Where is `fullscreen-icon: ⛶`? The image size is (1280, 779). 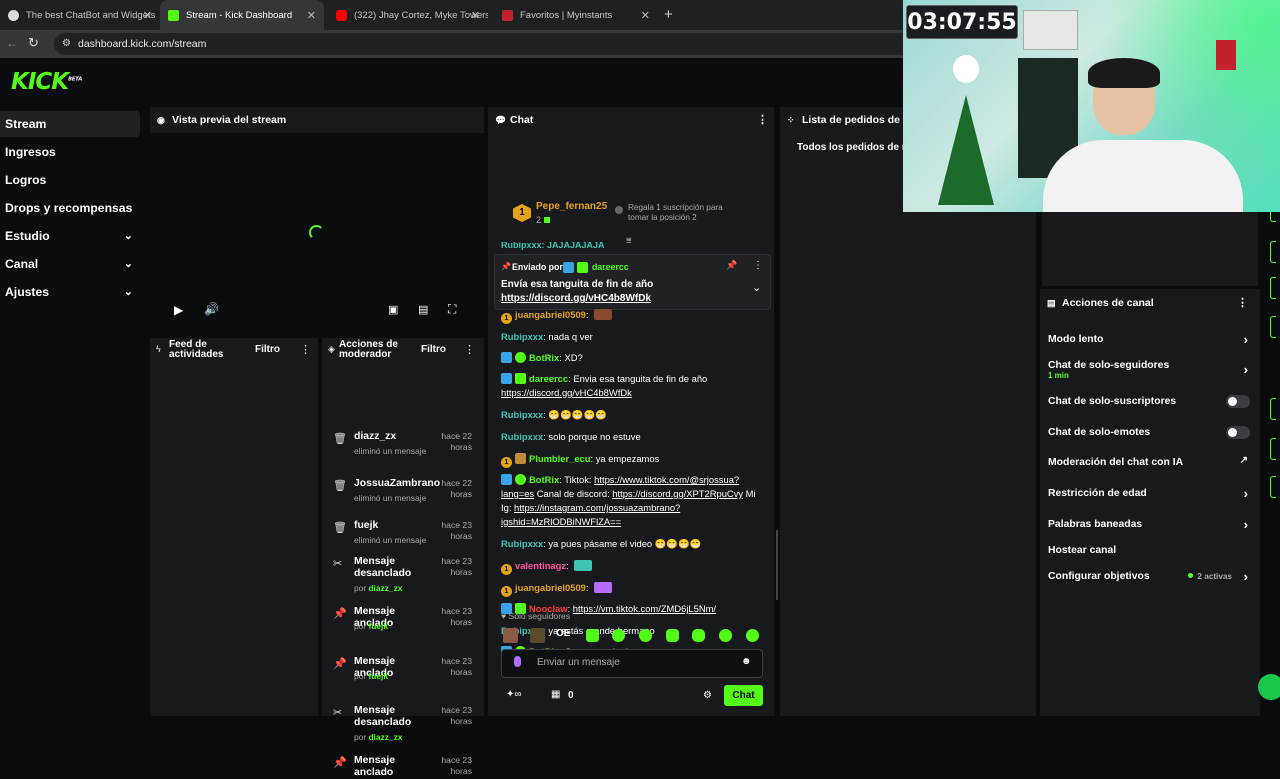
fullscreen-icon: ⛶ is located at coordinates (452, 309).